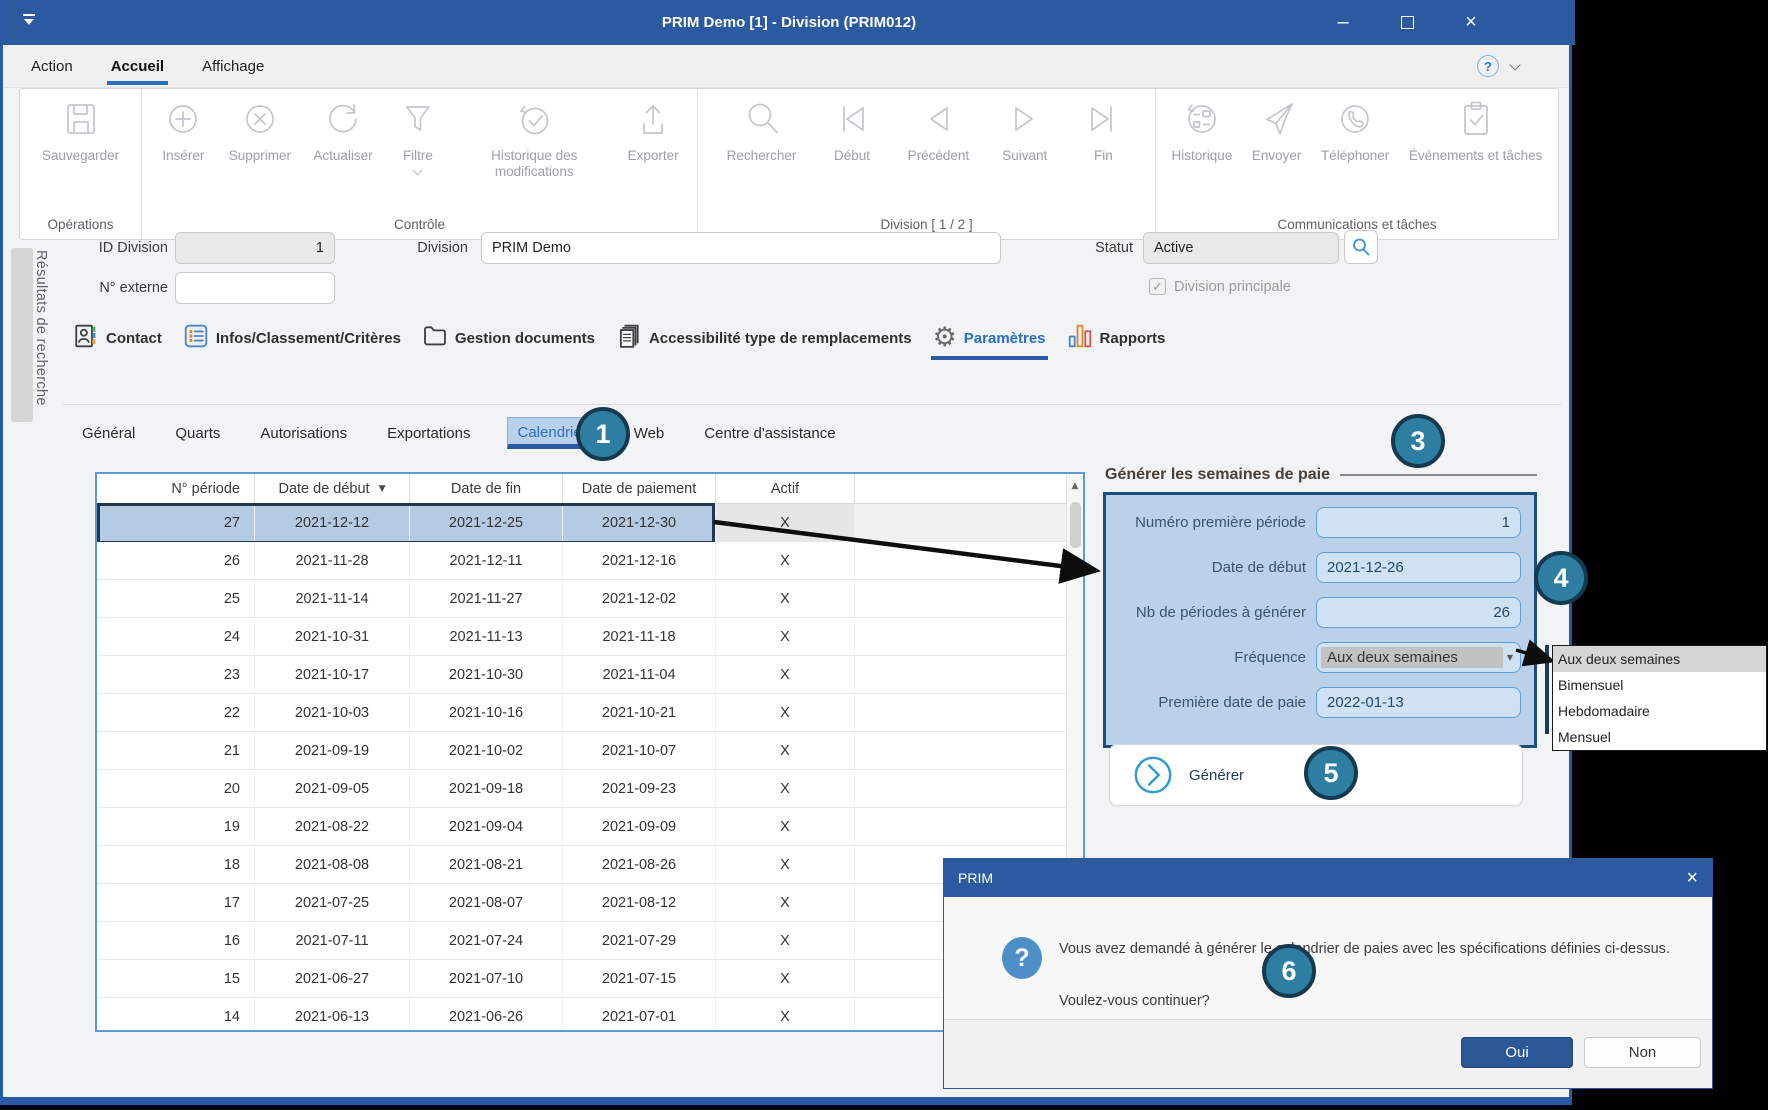  What do you see at coordinates (590, 979) in the screenshot?
I see `table-row: 15 2021-06-27 2021-07-10 2021-07-15 X` at bounding box center [590, 979].